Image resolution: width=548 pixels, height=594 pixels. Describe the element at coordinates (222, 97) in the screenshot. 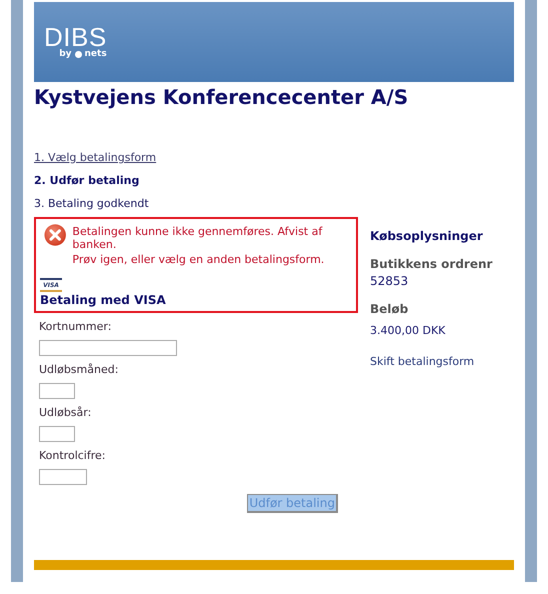

I see `merchant-name: Kystvejens Konferencecenter A/S` at that location.